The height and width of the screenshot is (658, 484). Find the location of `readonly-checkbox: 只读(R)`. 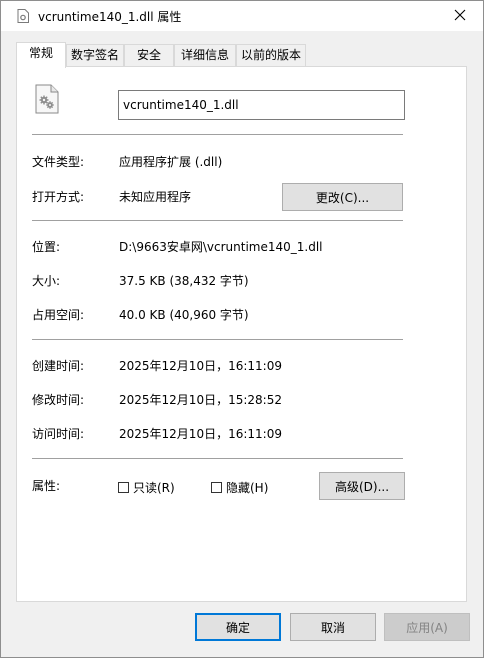

readonly-checkbox: 只读(R) is located at coordinates (146, 487).